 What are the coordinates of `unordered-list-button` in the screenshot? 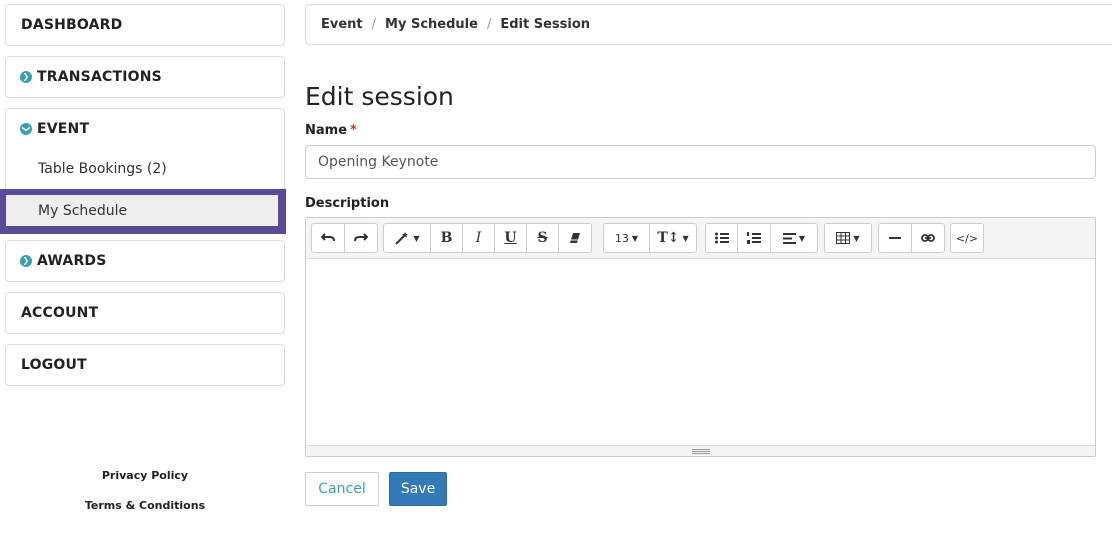 It's located at (721, 238).